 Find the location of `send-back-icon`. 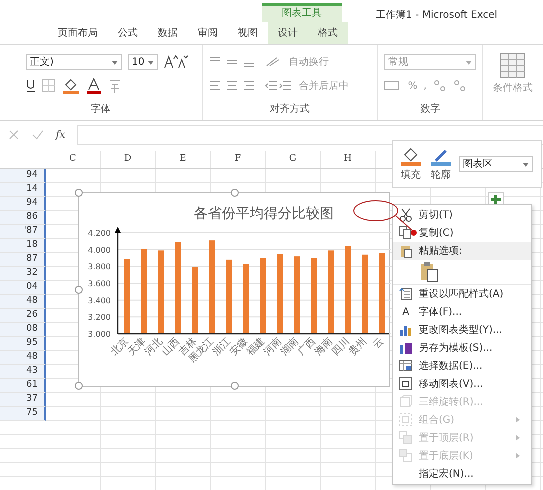

send-back-icon is located at coordinates (406, 456).